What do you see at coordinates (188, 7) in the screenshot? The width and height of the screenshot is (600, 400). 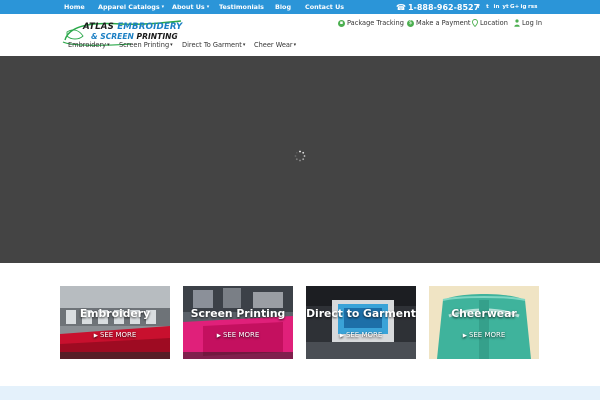 I see `top-nav-label: About Us` at bounding box center [188, 7].